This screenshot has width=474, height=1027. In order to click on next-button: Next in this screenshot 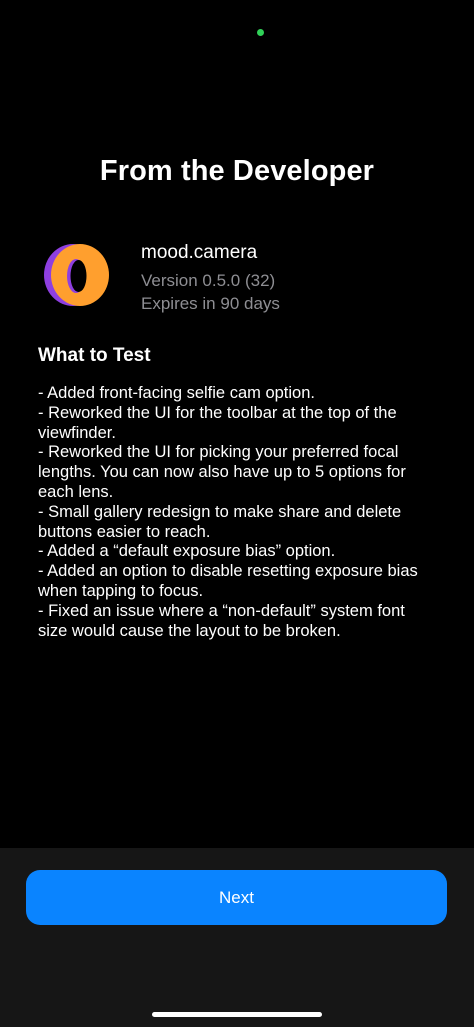, I will do `click(236, 897)`.